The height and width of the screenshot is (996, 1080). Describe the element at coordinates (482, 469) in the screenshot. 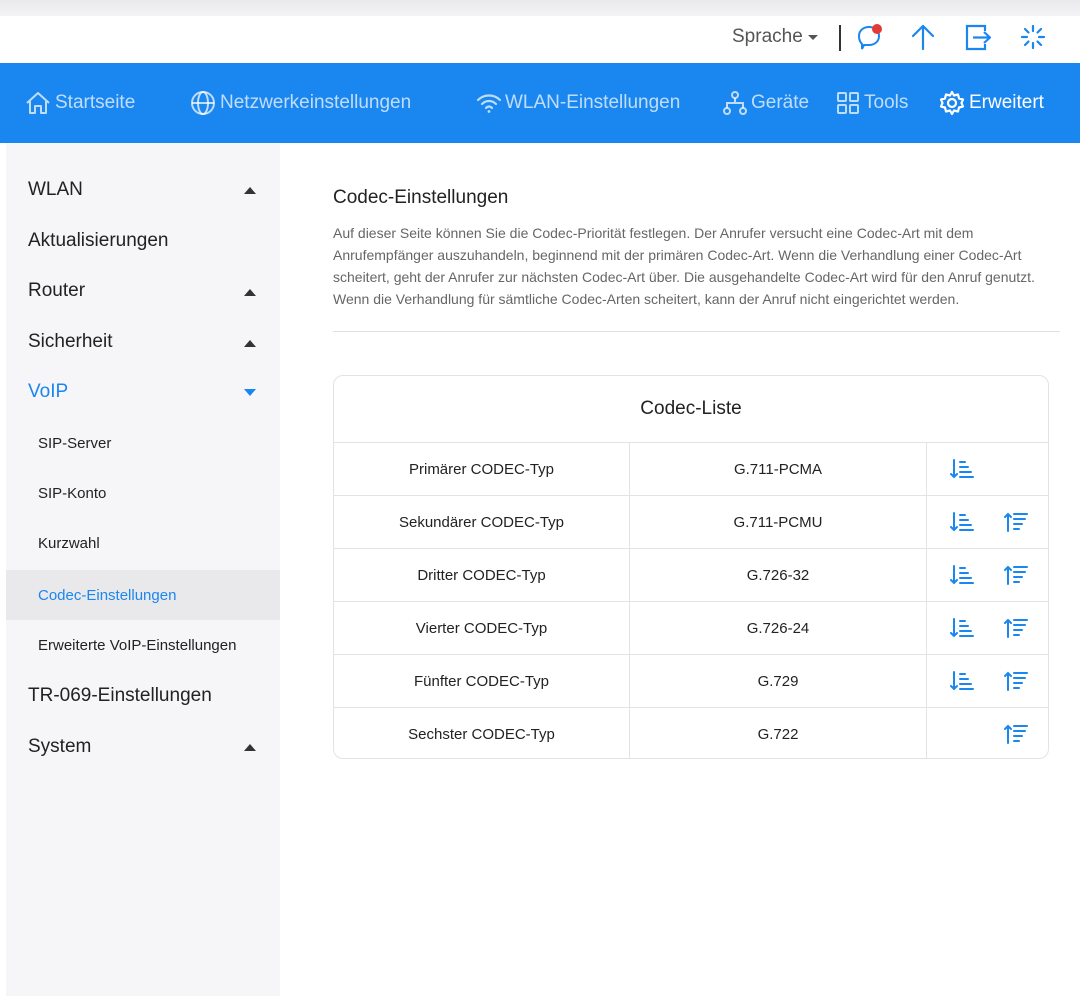

I see `codec-type-label: Primärer CODEC-Typ` at that location.